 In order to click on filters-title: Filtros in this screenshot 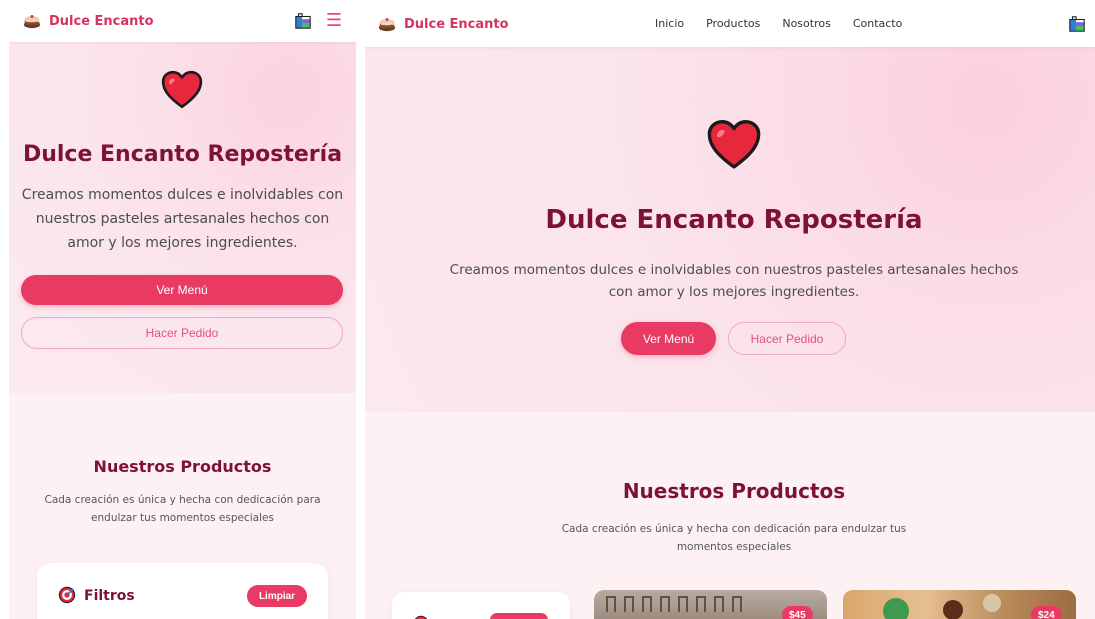, I will do `click(109, 596)`.